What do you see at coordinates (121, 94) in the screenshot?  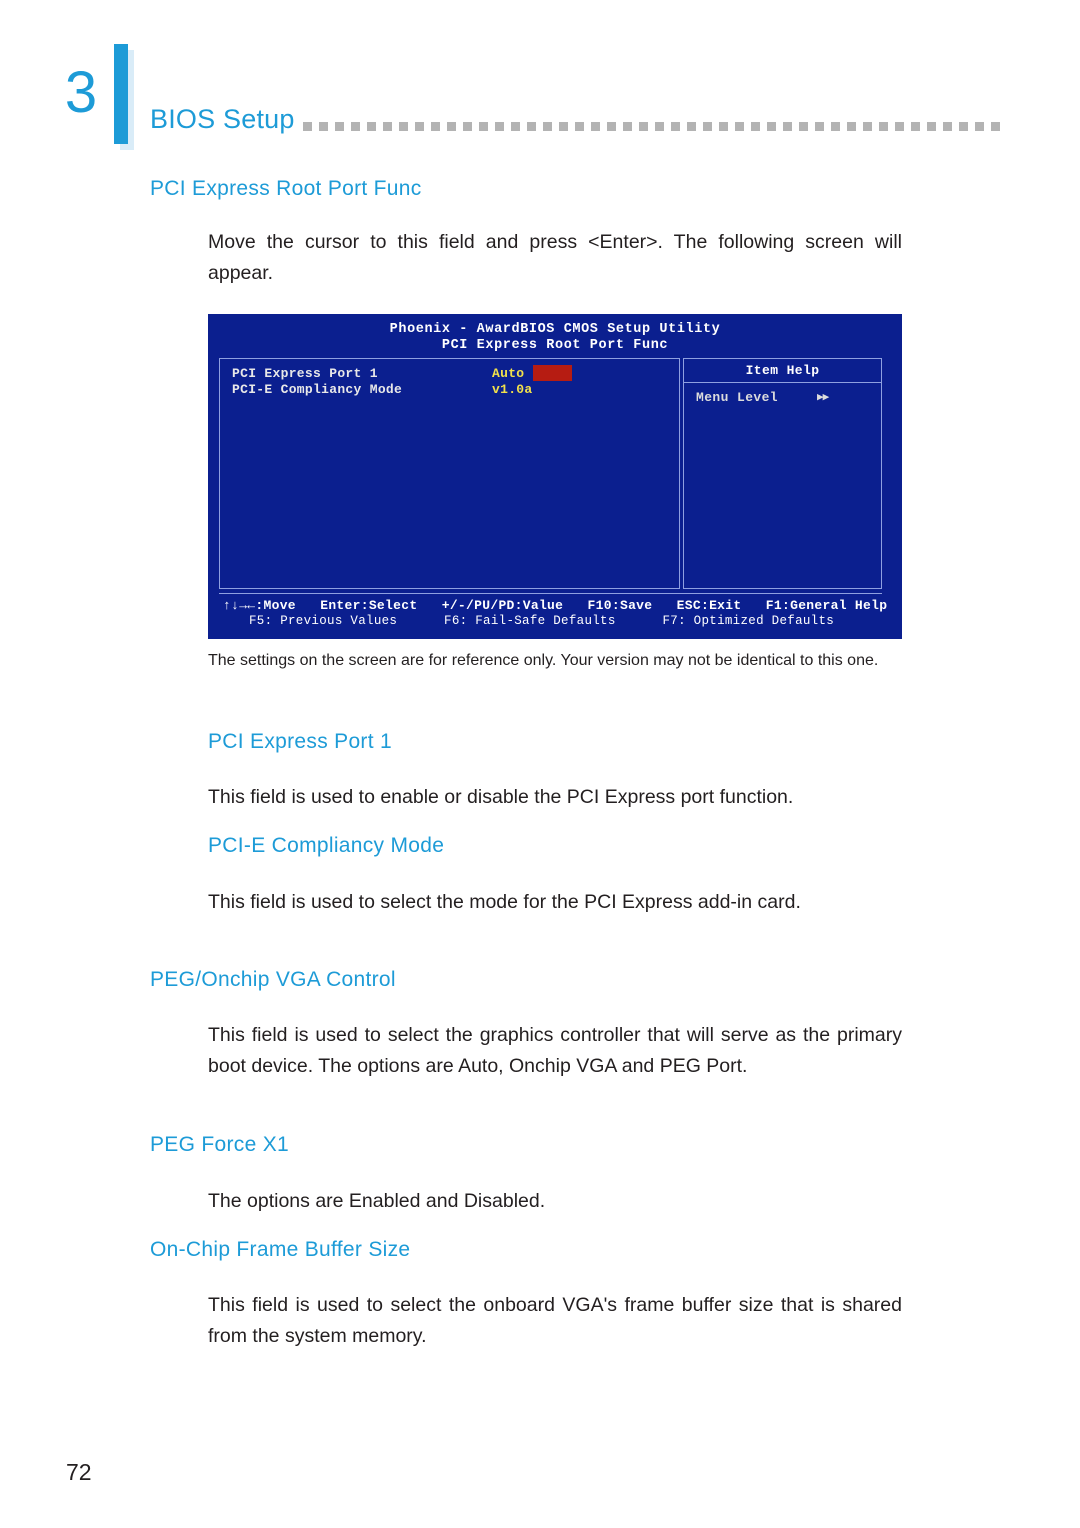 I see `chapter-bar` at bounding box center [121, 94].